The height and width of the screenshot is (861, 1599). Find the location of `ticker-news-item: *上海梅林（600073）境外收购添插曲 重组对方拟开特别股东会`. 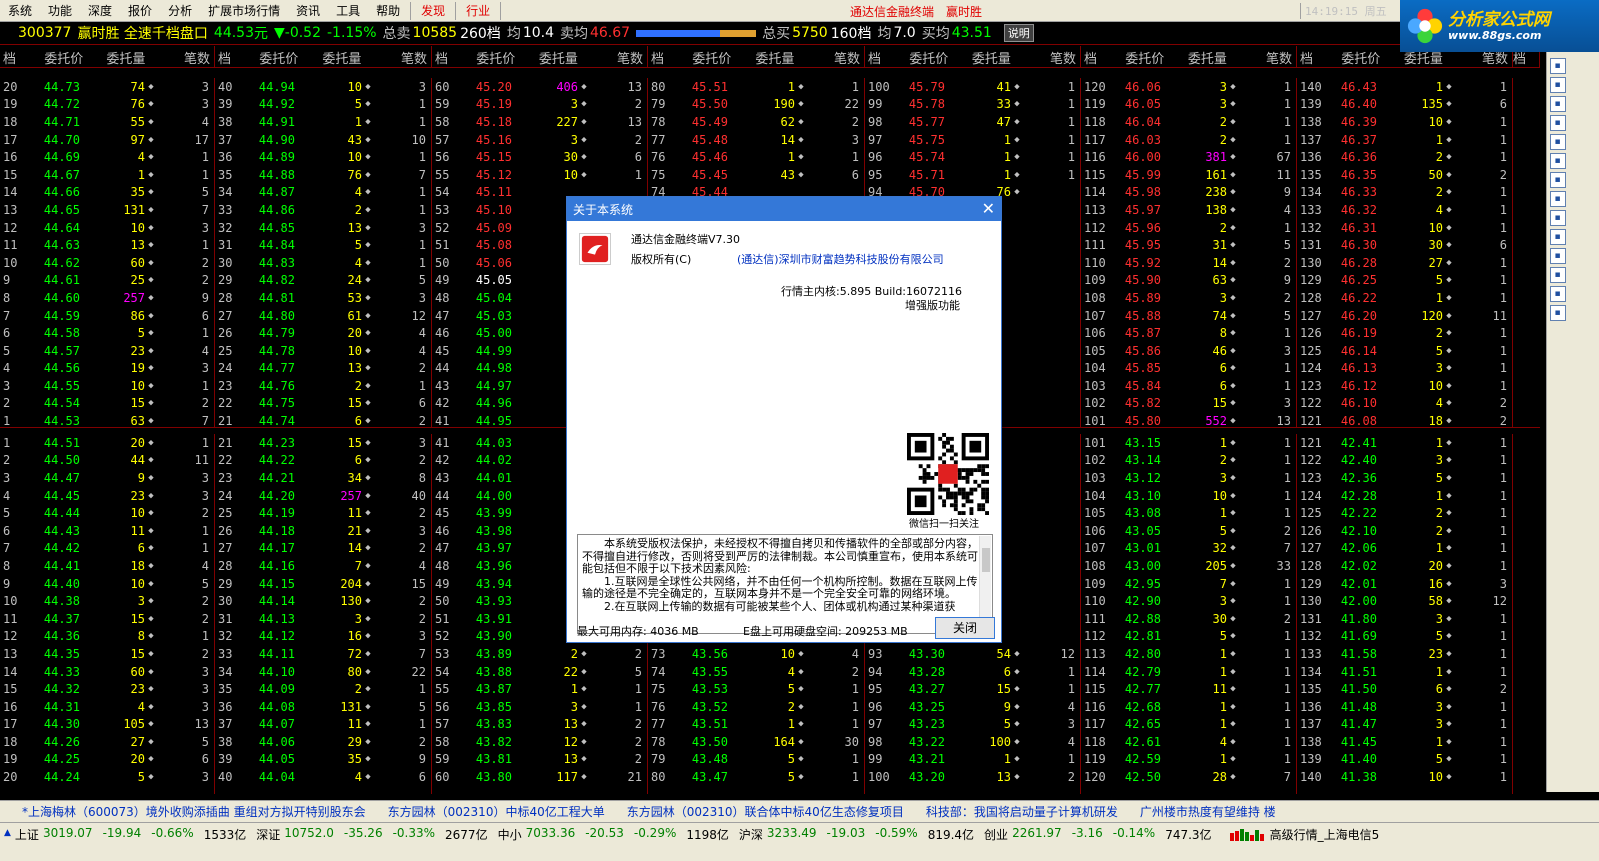

ticker-news-item: *上海梅林（600073）境外收购添插曲 重组对方拟开特别股东会 is located at coordinates (194, 811).